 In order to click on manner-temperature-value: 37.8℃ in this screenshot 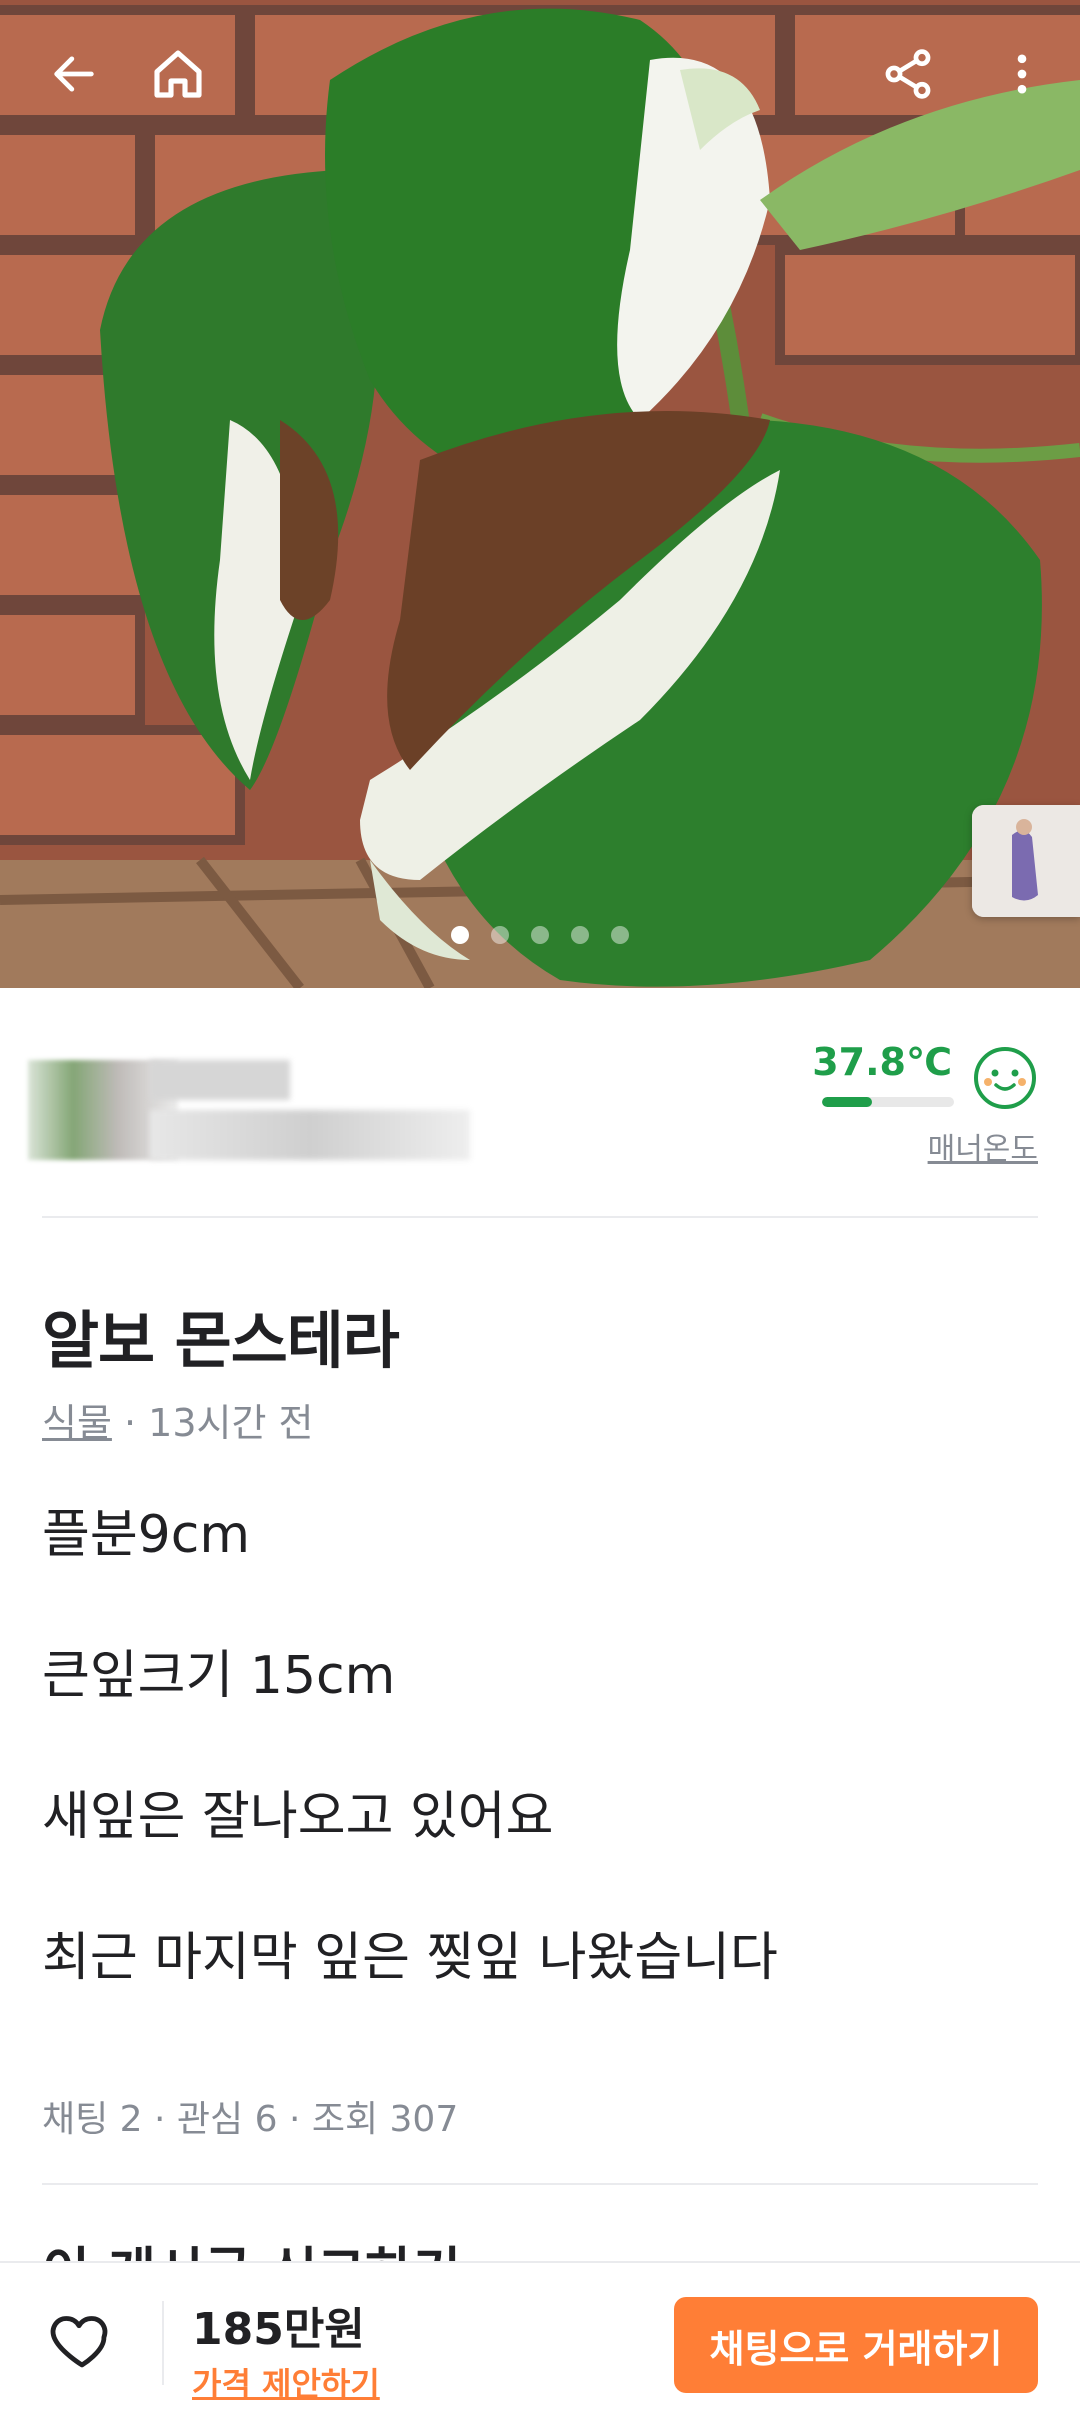, I will do `click(882, 1062)`.